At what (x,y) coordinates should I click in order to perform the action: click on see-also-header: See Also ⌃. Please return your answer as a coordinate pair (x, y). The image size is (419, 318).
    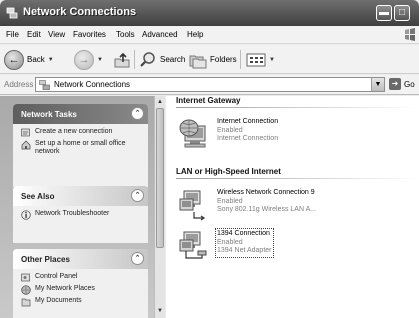
    Looking at the image, I should click on (80, 196).